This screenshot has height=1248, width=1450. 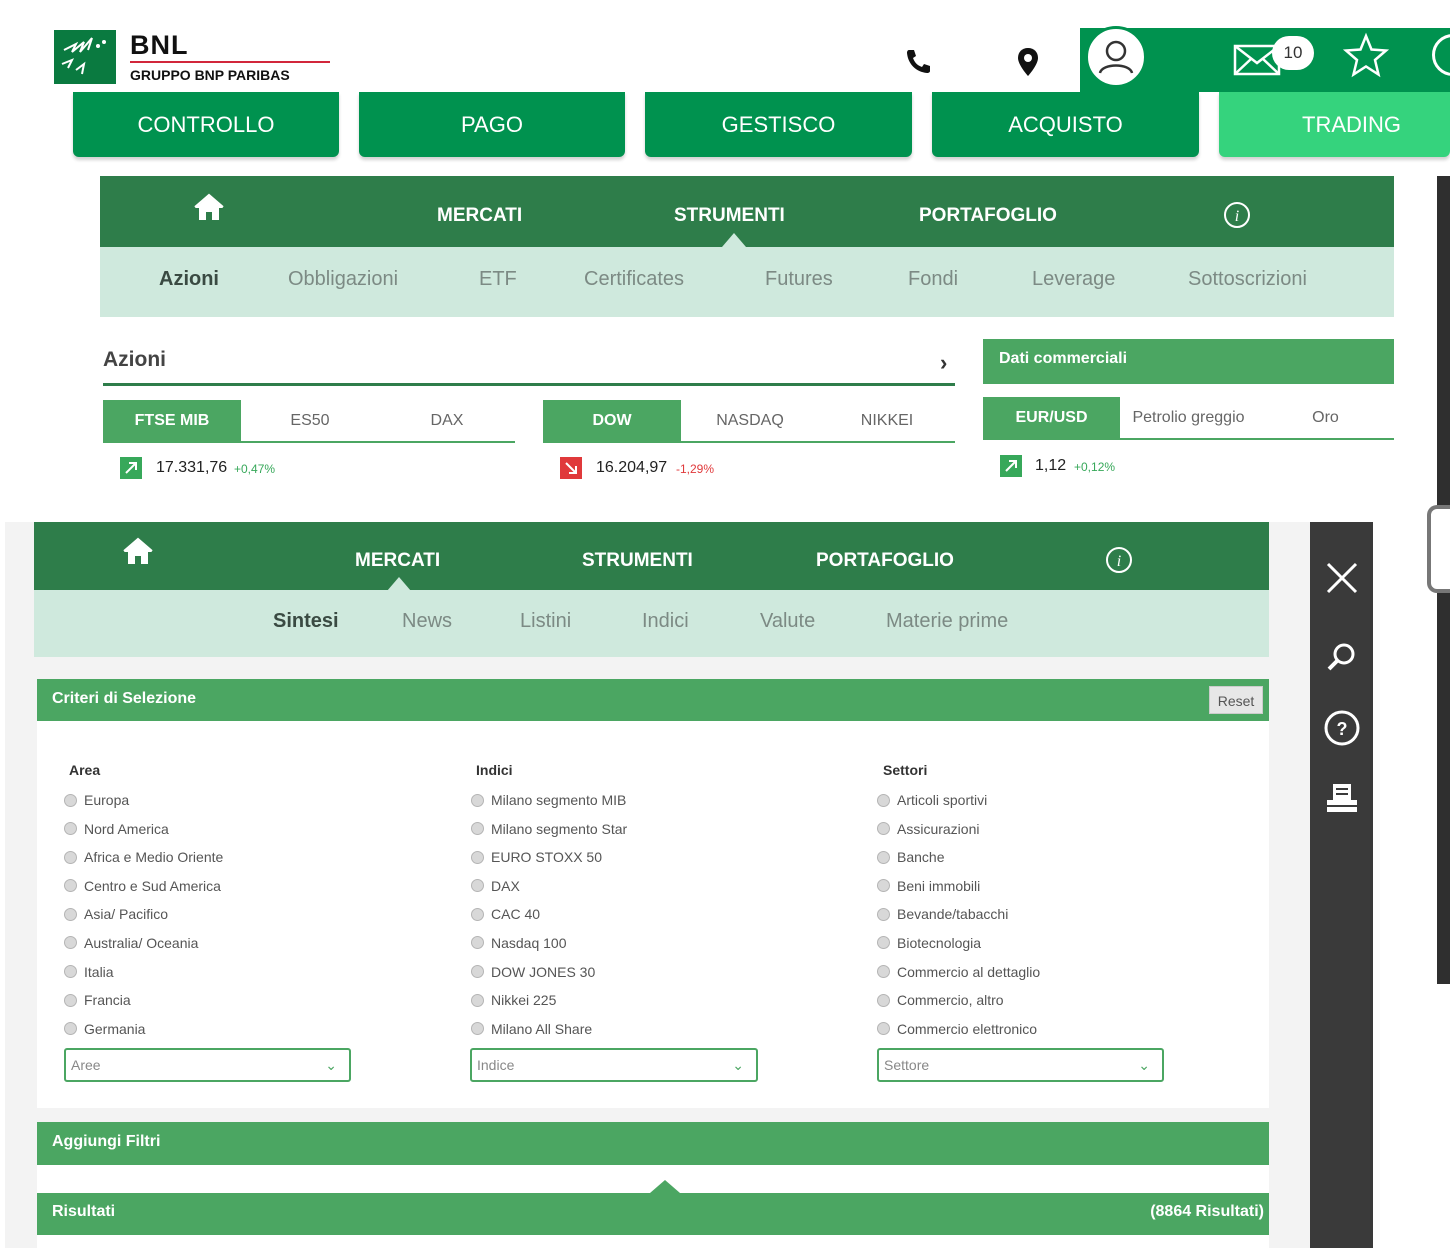 I want to click on radio-option: DAX, so click(x=631, y=886).